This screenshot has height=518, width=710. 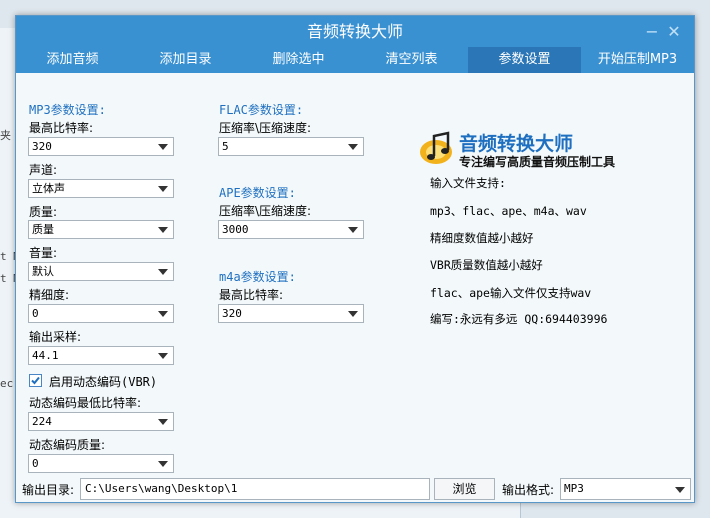 I want to click on select-value: 224, so click(x=42, y=421).